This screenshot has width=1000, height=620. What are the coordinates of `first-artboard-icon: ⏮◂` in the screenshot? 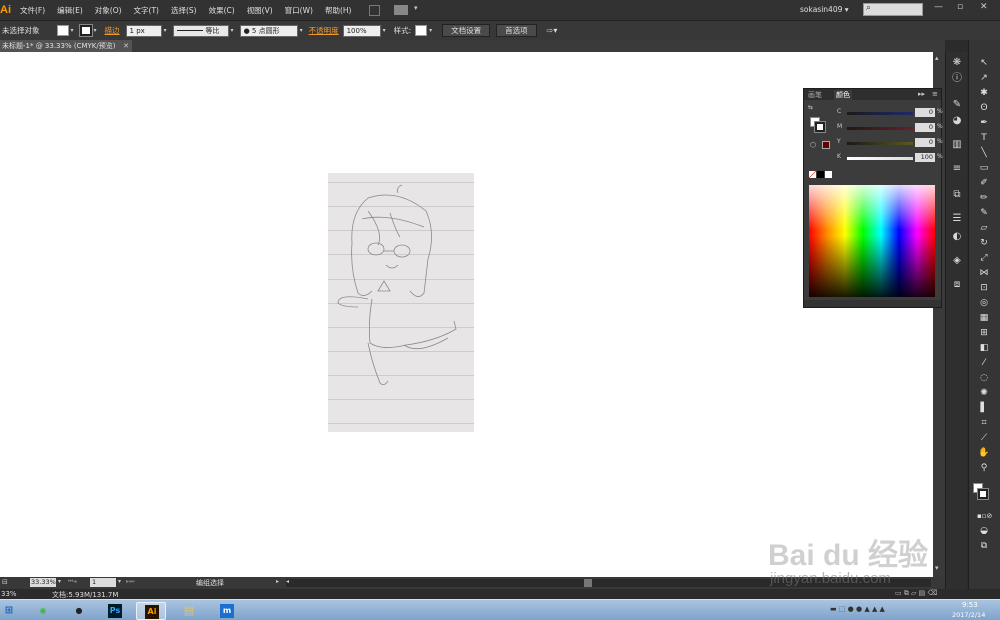 It's located at (72, 582).